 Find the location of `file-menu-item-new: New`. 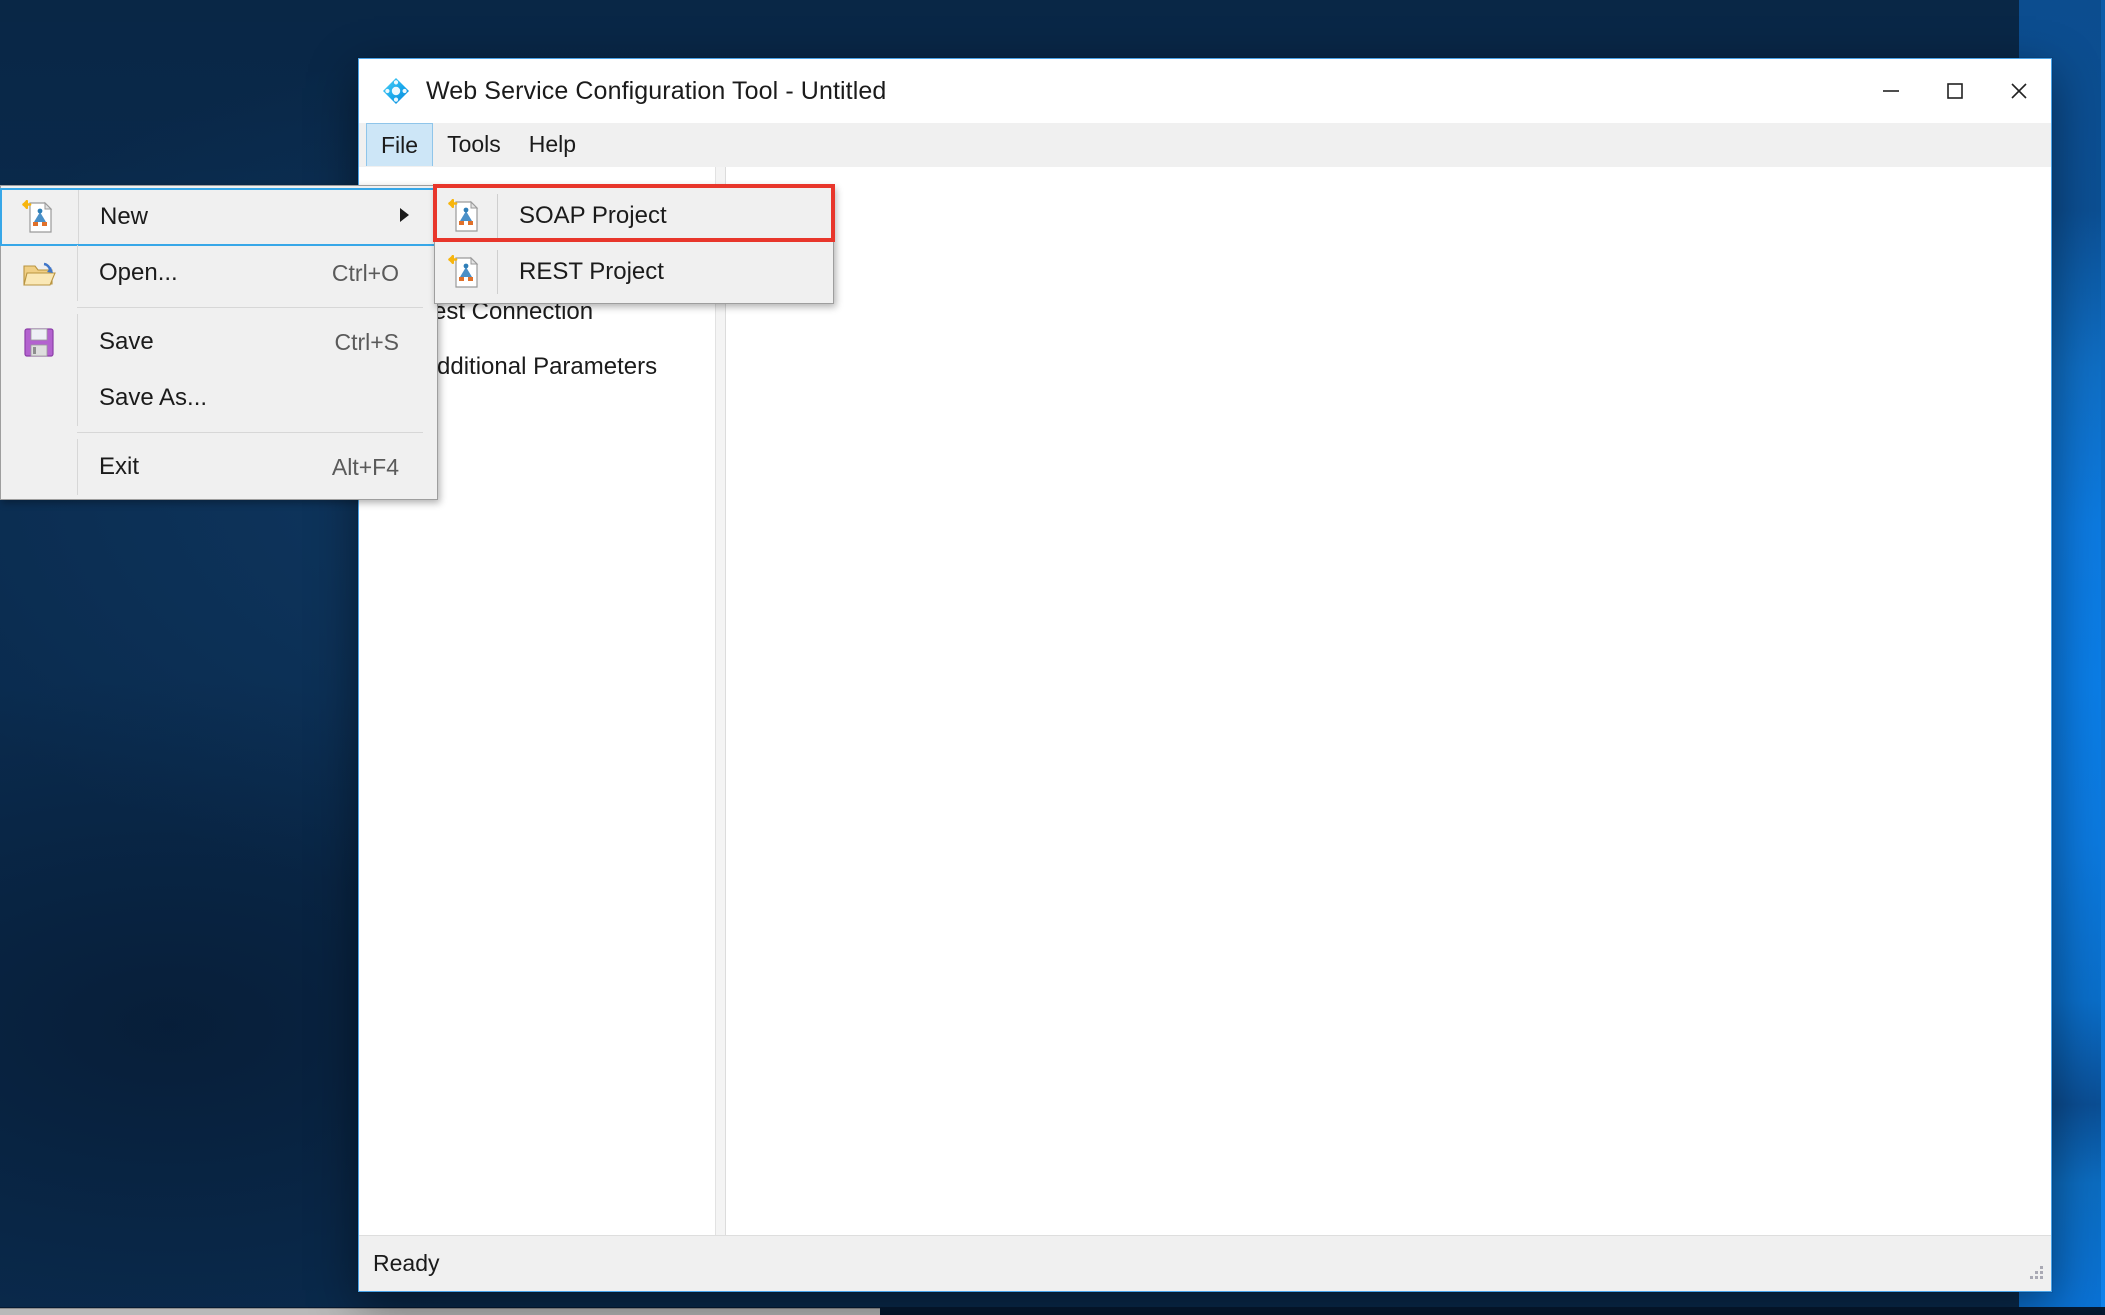

file-menu-item-new: New is located at coordinates (219, 217).